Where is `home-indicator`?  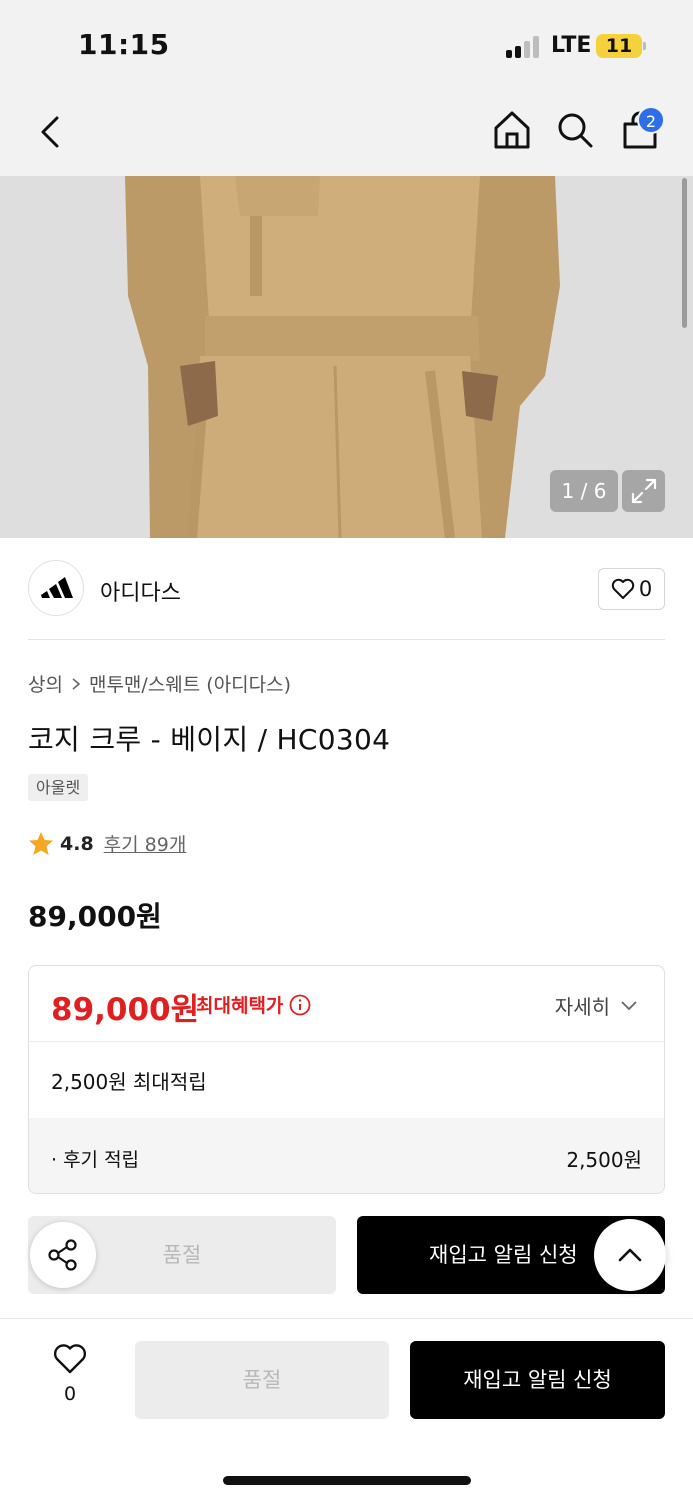
home-indicator is located at coordinates (347, 1480).